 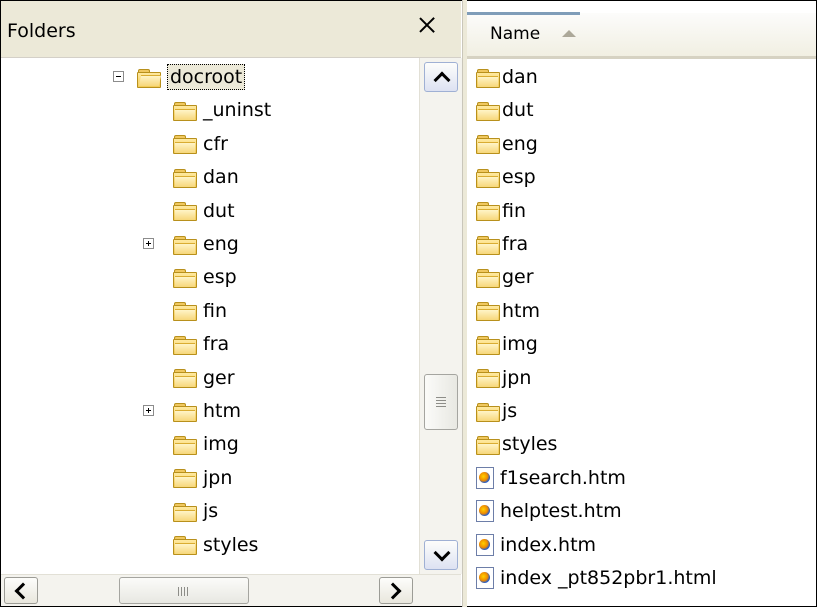 I want to click on vertical-scrollbar, so click(x=440, y=316).